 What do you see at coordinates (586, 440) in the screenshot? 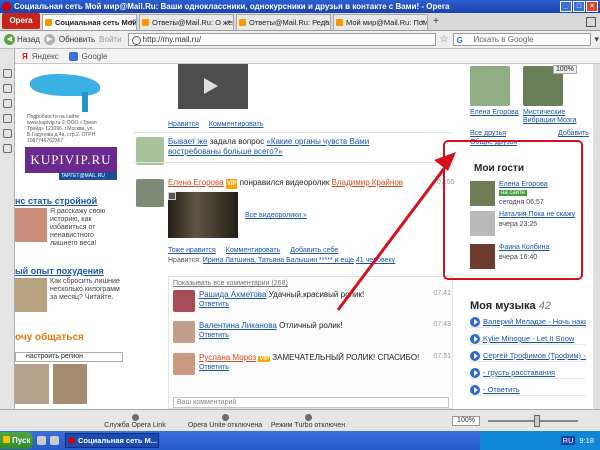
I see `clock: 9:18` at bounding box center [586, 440].